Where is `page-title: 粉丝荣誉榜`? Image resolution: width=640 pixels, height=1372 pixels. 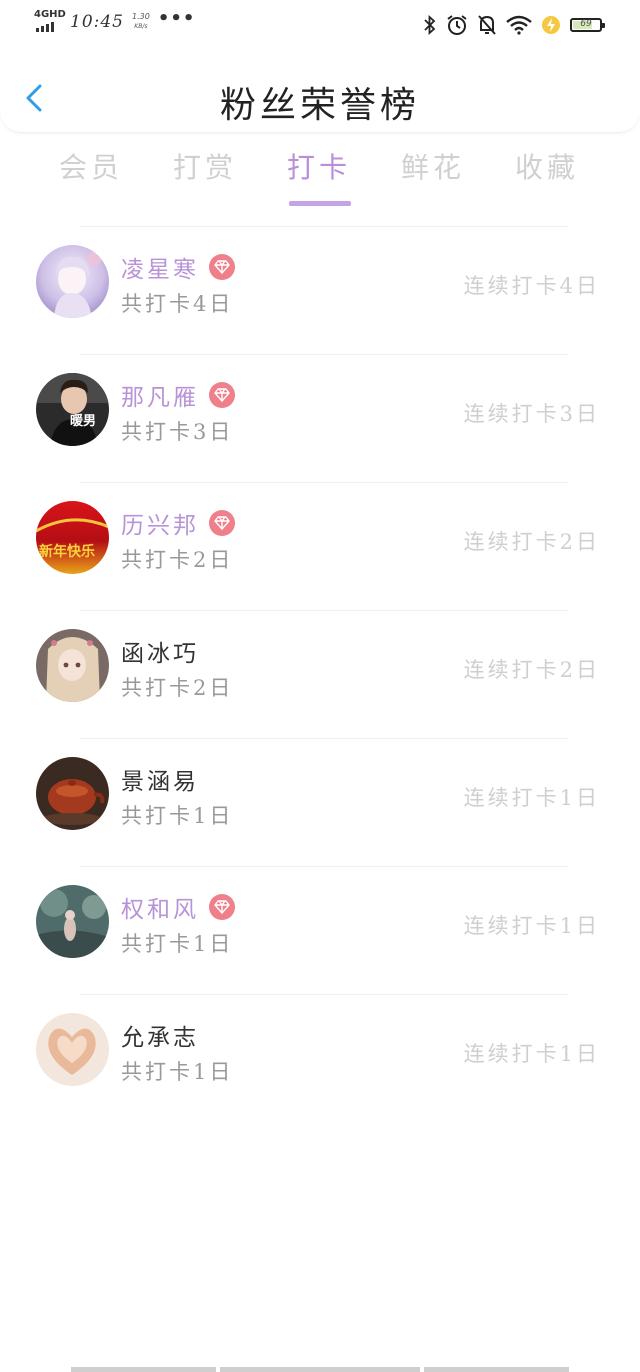 page-title: 粉丝荣誉榜 is located at coordinates (319, 105).